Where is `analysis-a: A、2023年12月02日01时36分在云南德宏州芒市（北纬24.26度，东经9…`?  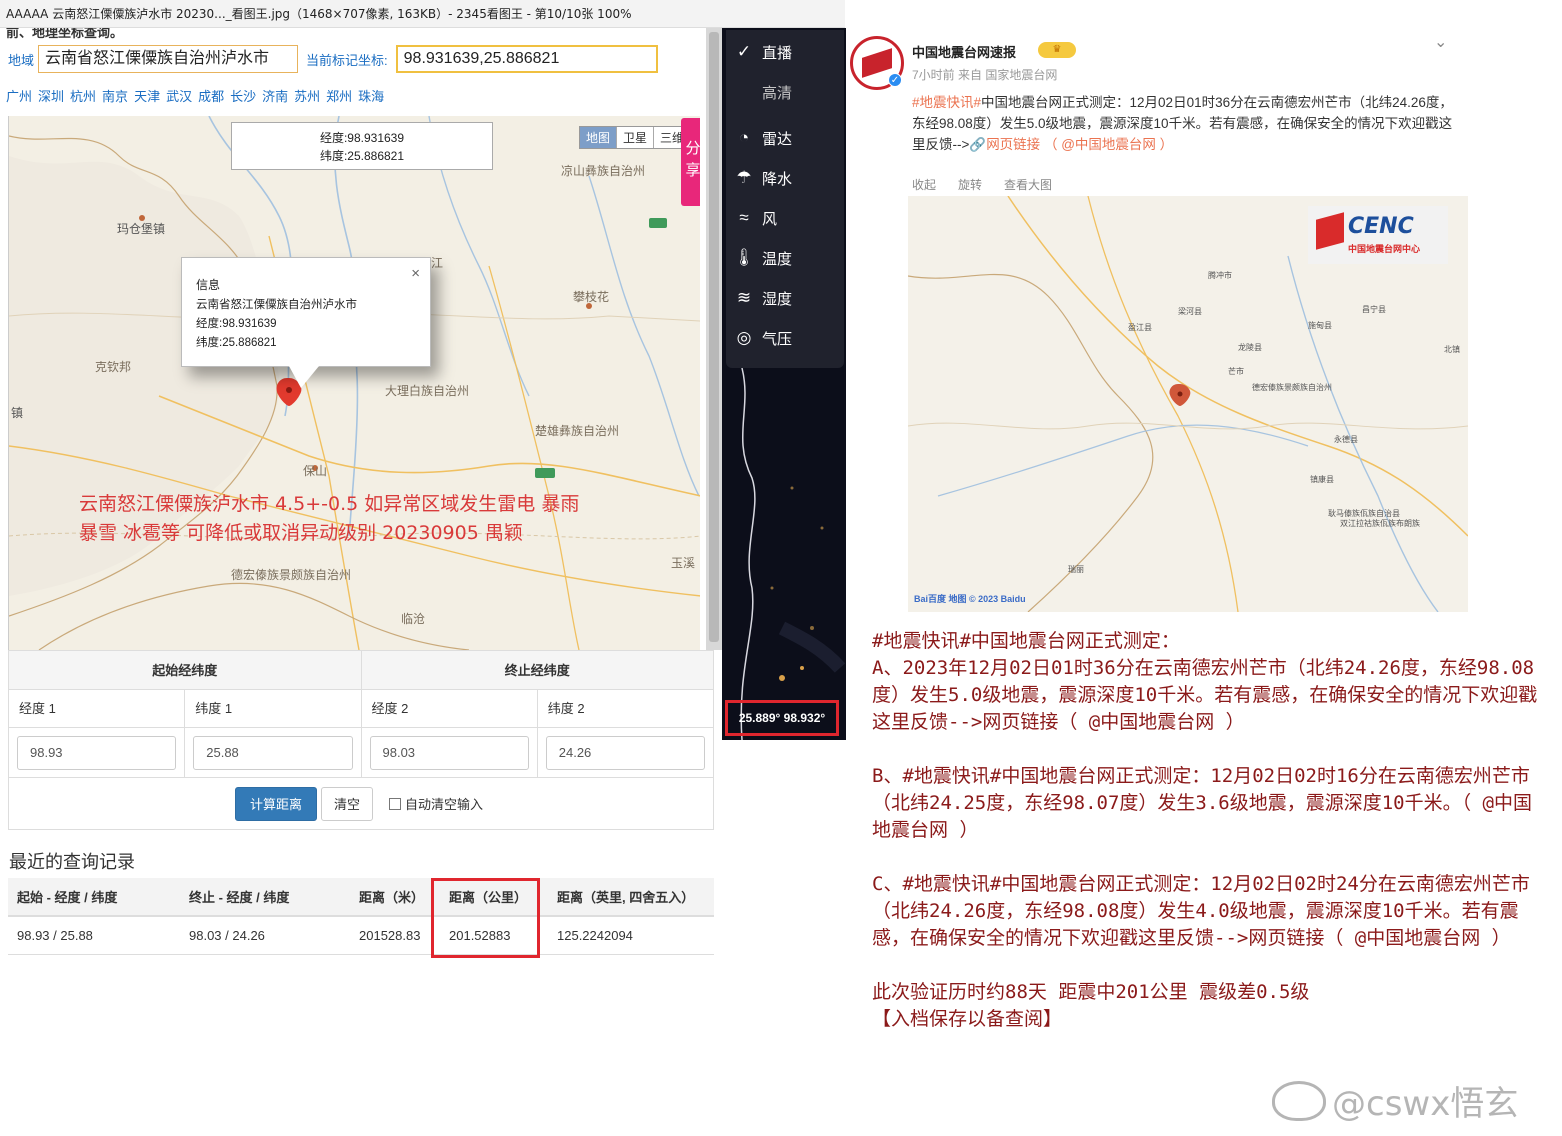 analysis-a: A、2023年12月02日01时36分在云南德宏州芒市（北纬24.26度，东经9… is located at coordinates (1205, 695).